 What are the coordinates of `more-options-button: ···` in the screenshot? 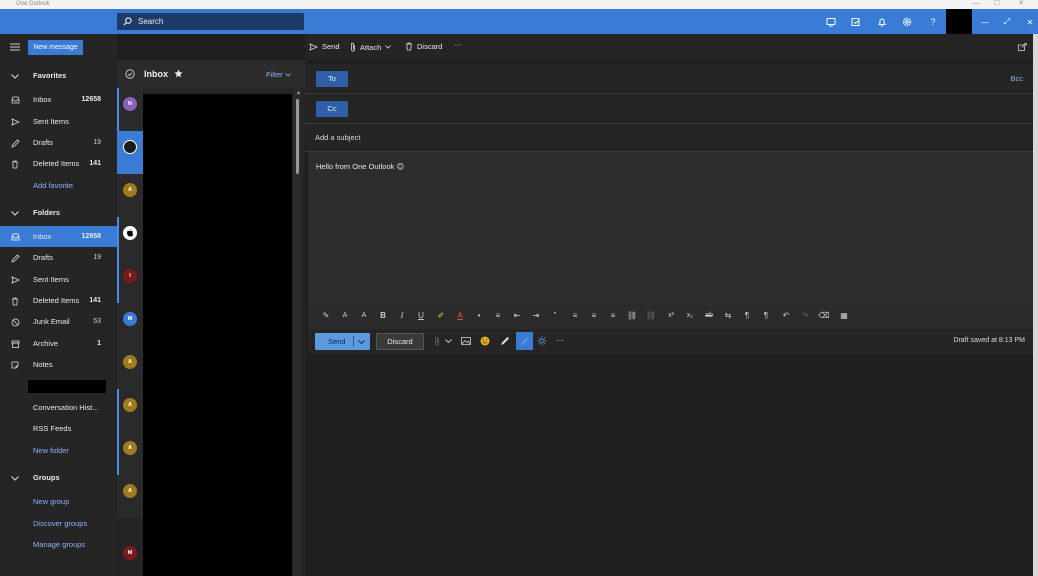 It's located at (458, 44).